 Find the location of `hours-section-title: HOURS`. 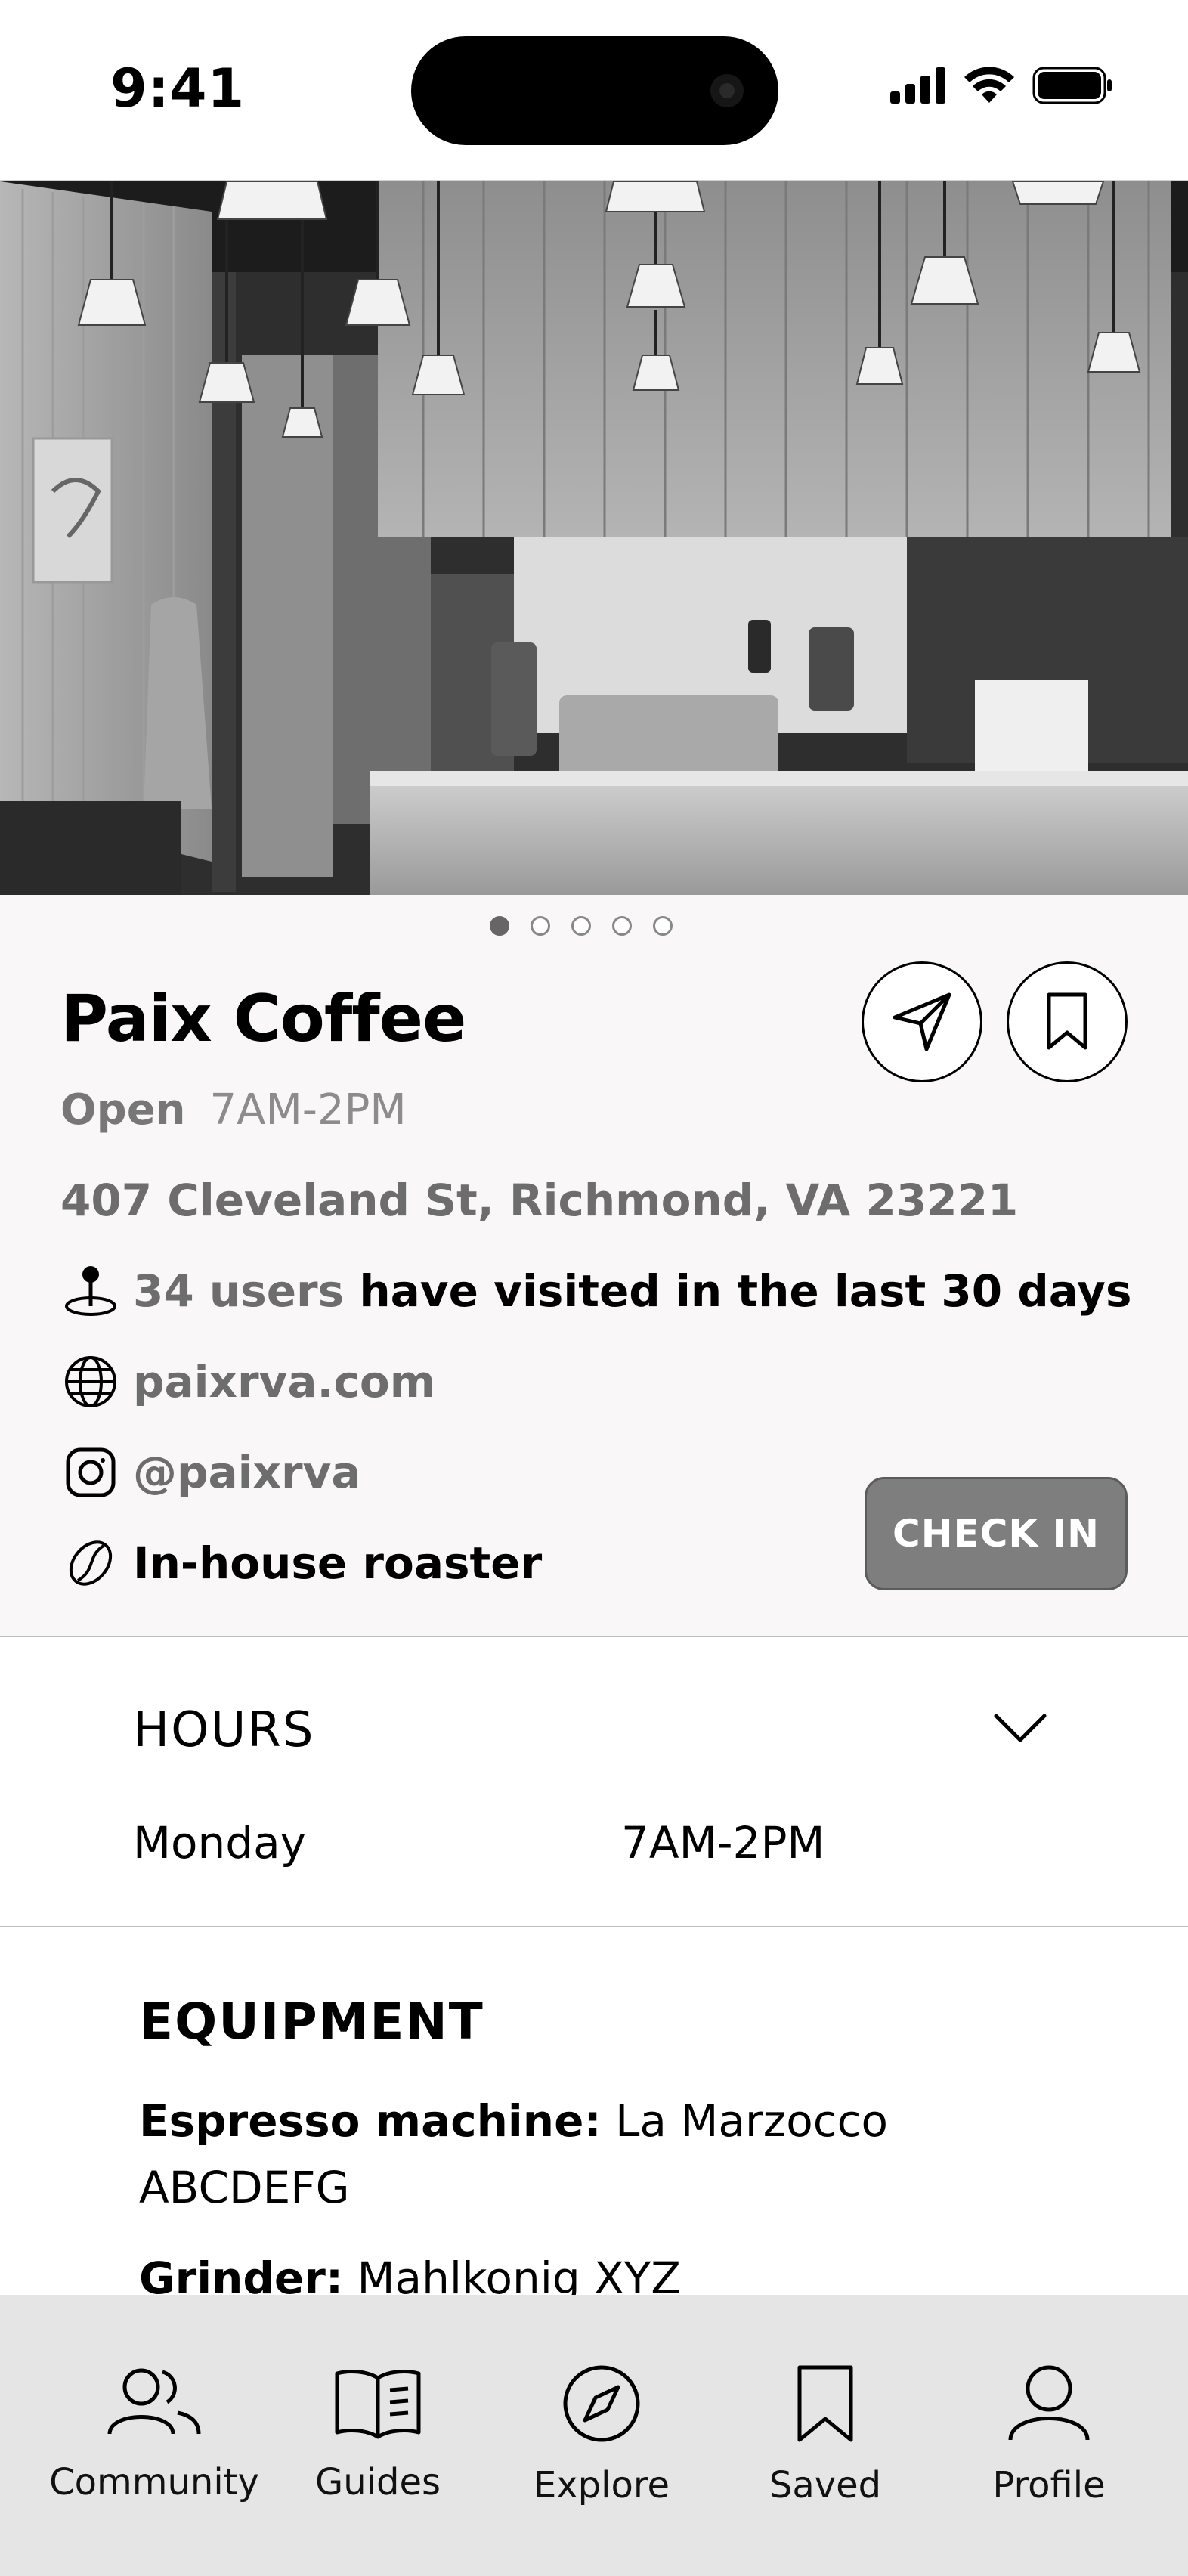

hours-section-title: HOURS is located at coordinates (224, 1730).